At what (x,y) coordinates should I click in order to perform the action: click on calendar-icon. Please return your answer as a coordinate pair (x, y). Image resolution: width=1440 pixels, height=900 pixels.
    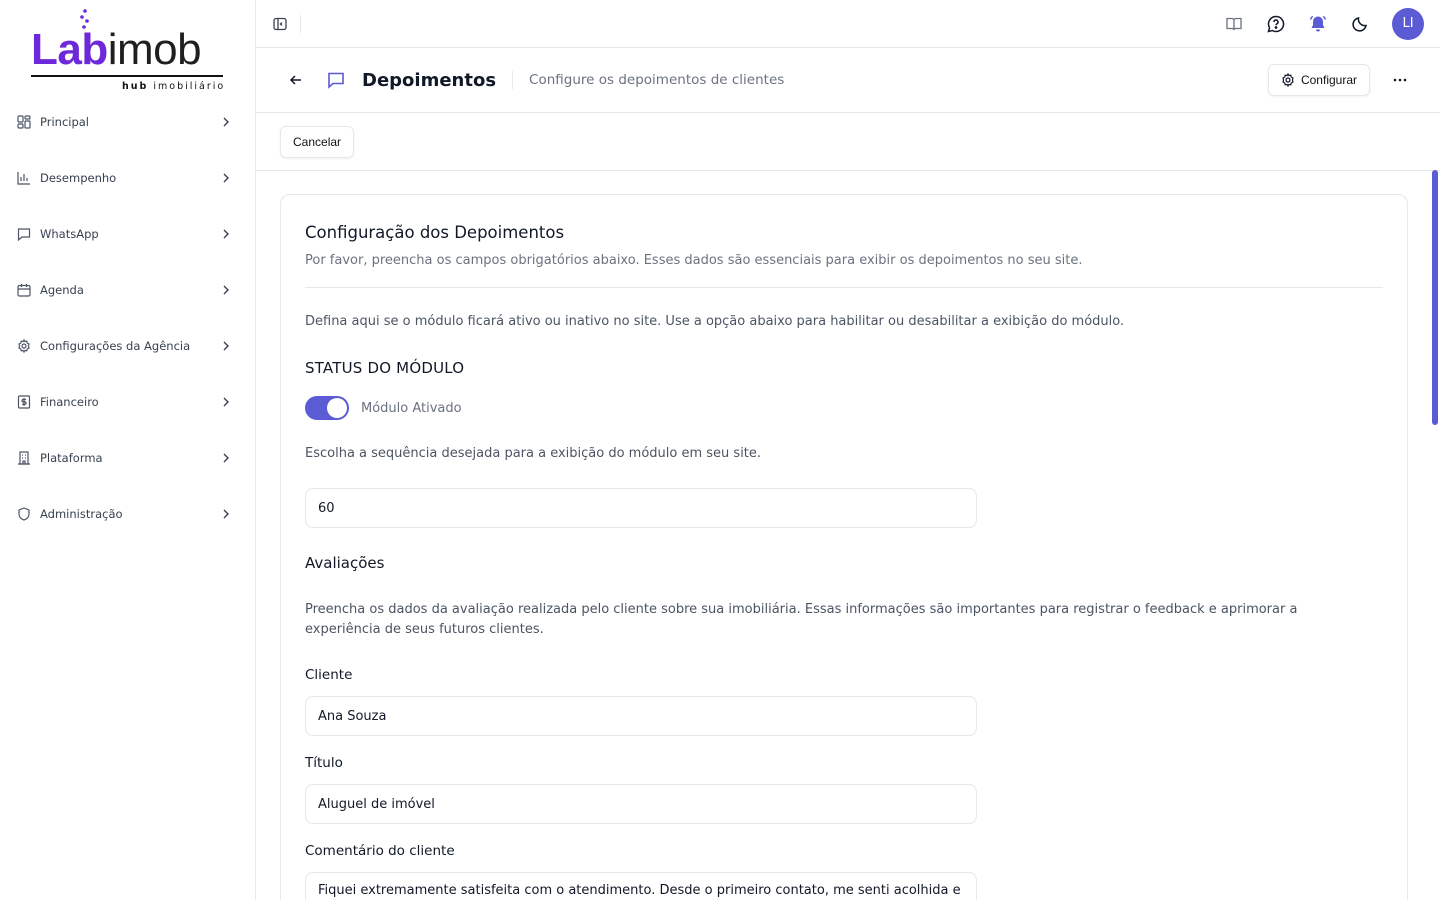
    Looking at the image, I should click on (24, 290).